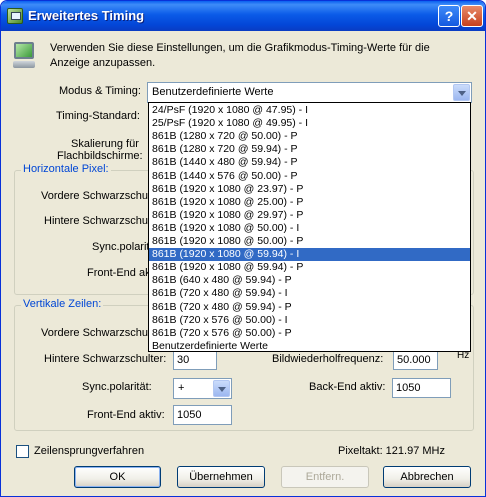 The height and width of the screenshot is (497, 486). I want to click on ok-button: OK, so click(117, 477).